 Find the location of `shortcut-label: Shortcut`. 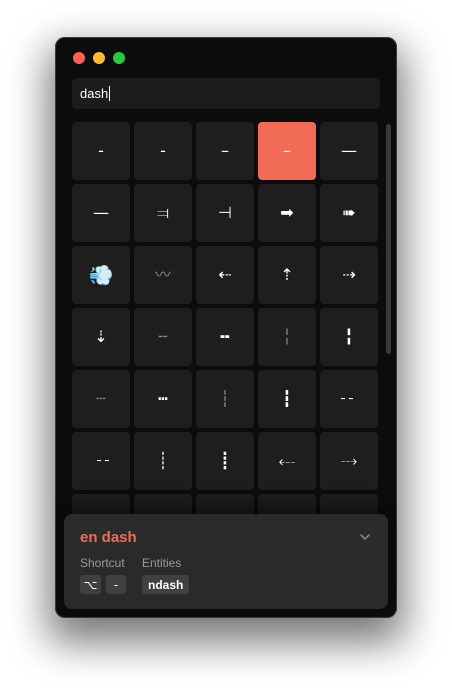

shortcut-label: Shortcut is located at coordinates (102, 563).